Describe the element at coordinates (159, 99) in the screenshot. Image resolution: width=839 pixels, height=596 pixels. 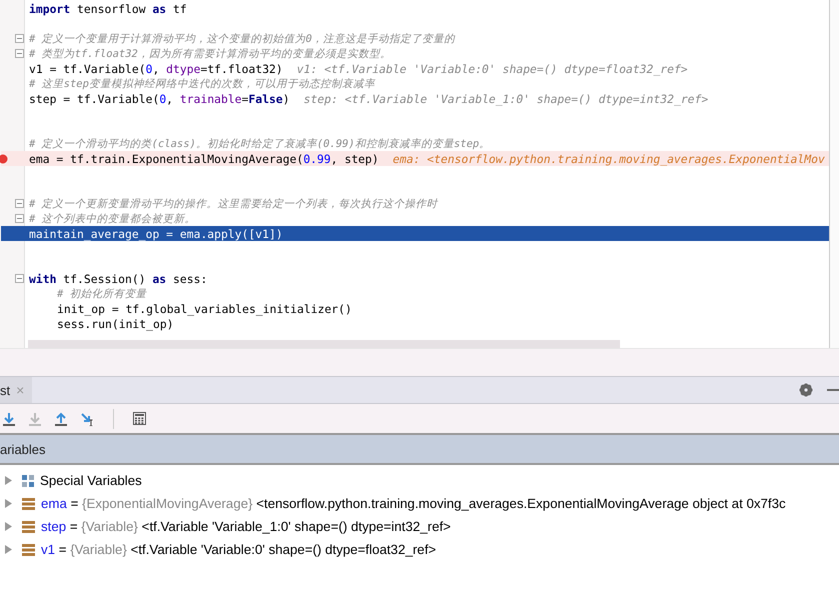
I see `code-line: step = tf.Variable(0, trainable=False)` at that location.